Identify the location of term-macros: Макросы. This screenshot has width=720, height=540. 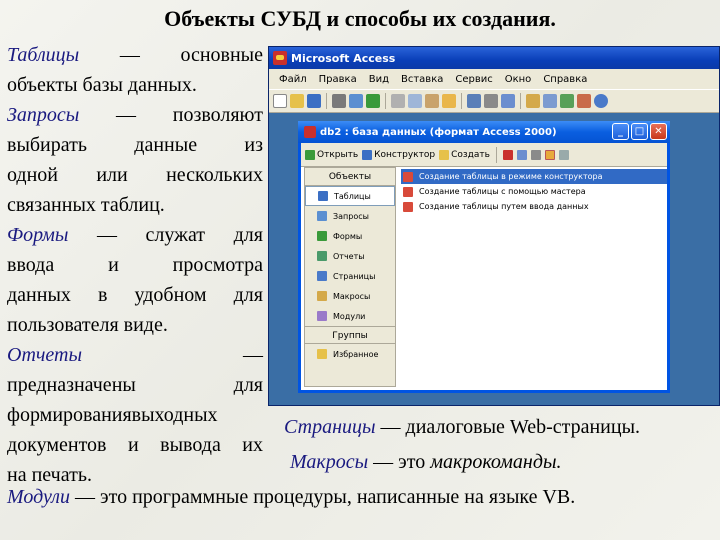
(329, 462).